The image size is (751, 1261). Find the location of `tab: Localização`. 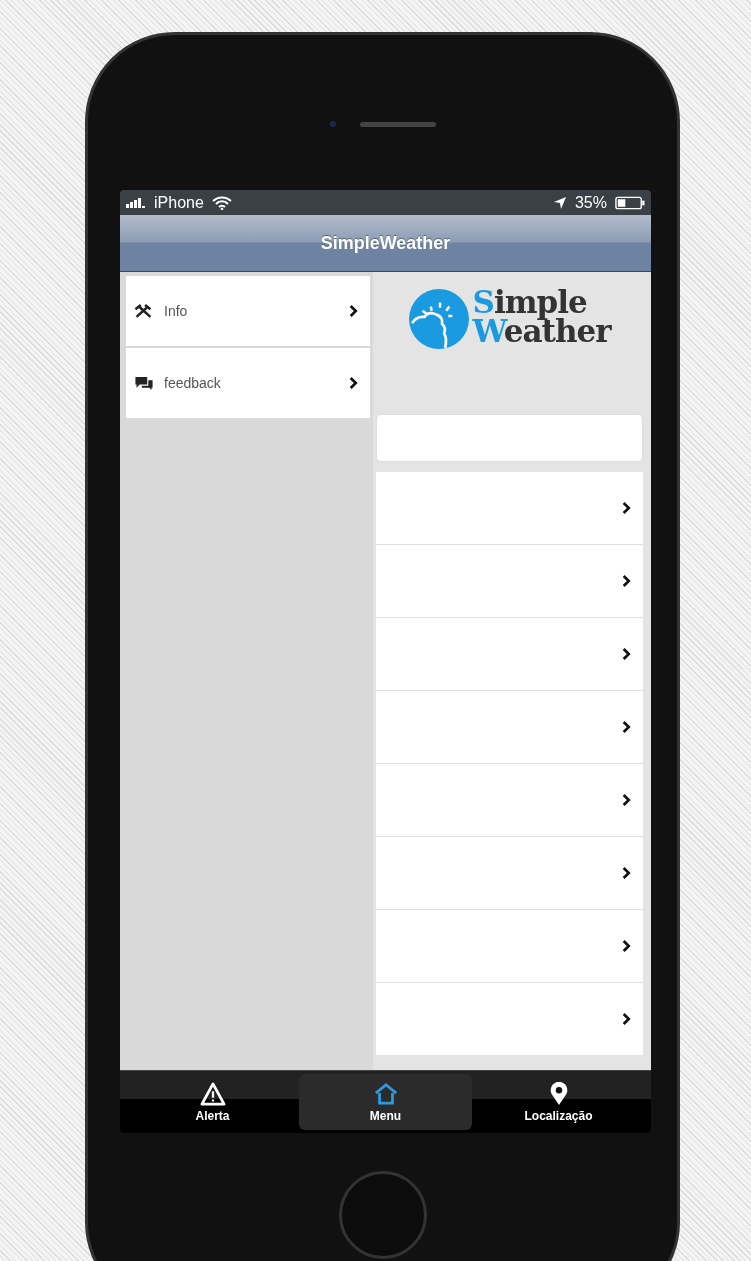

tab: Localização is located at coordinates (558, 1102).